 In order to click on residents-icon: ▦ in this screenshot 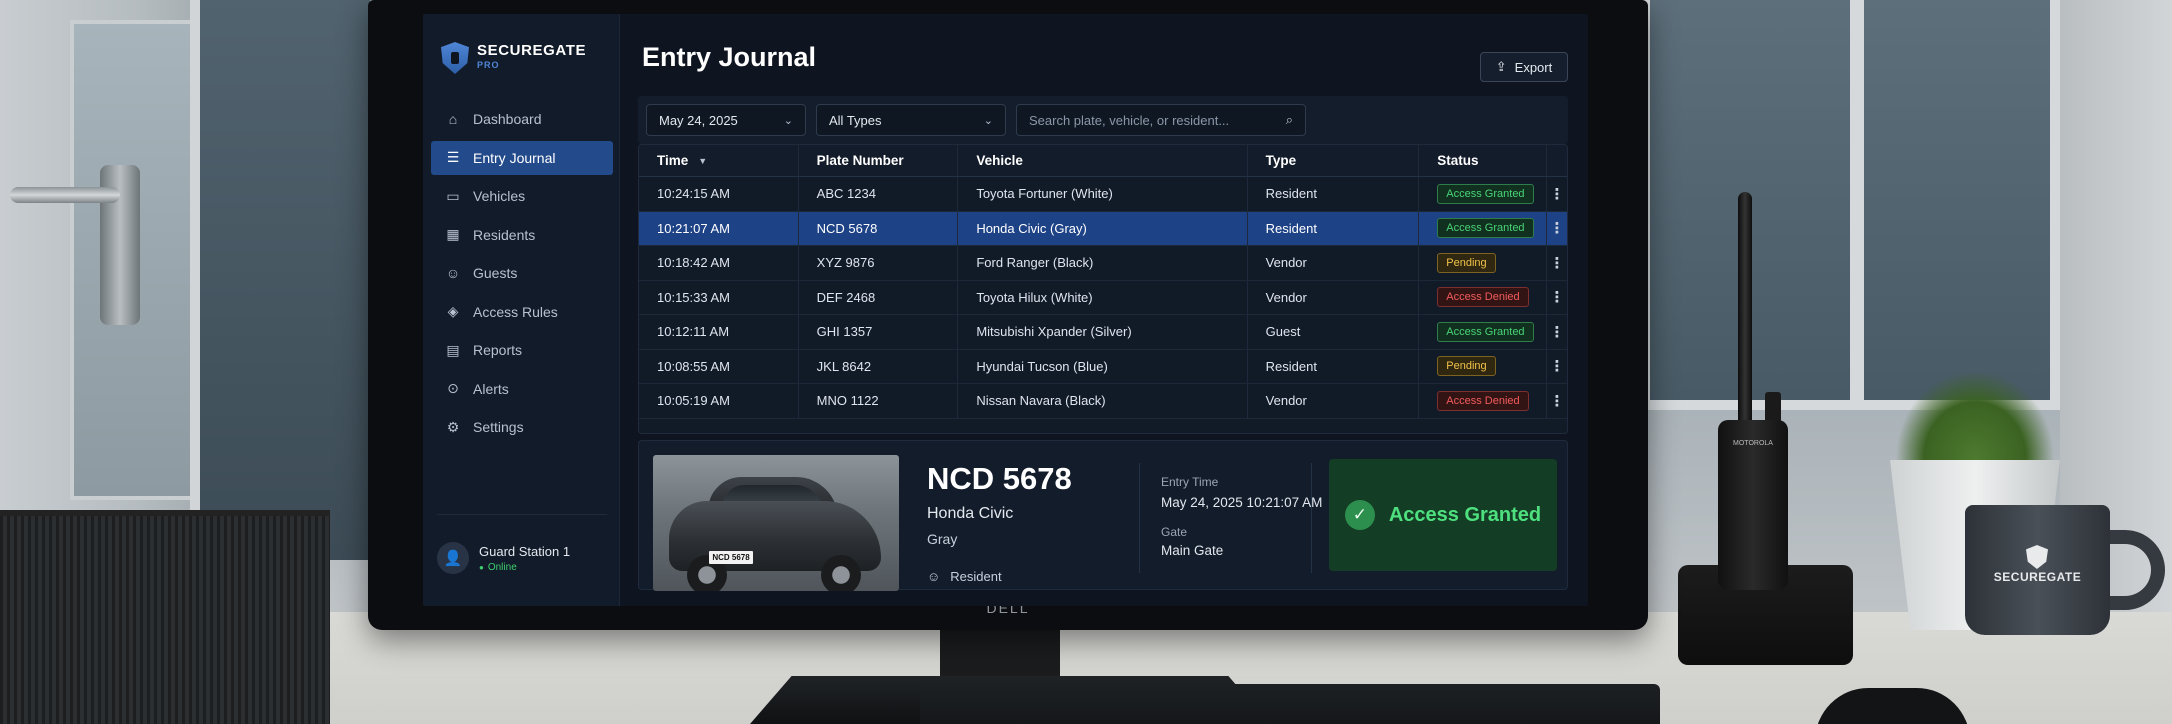, I will do `click(453, 234)`.